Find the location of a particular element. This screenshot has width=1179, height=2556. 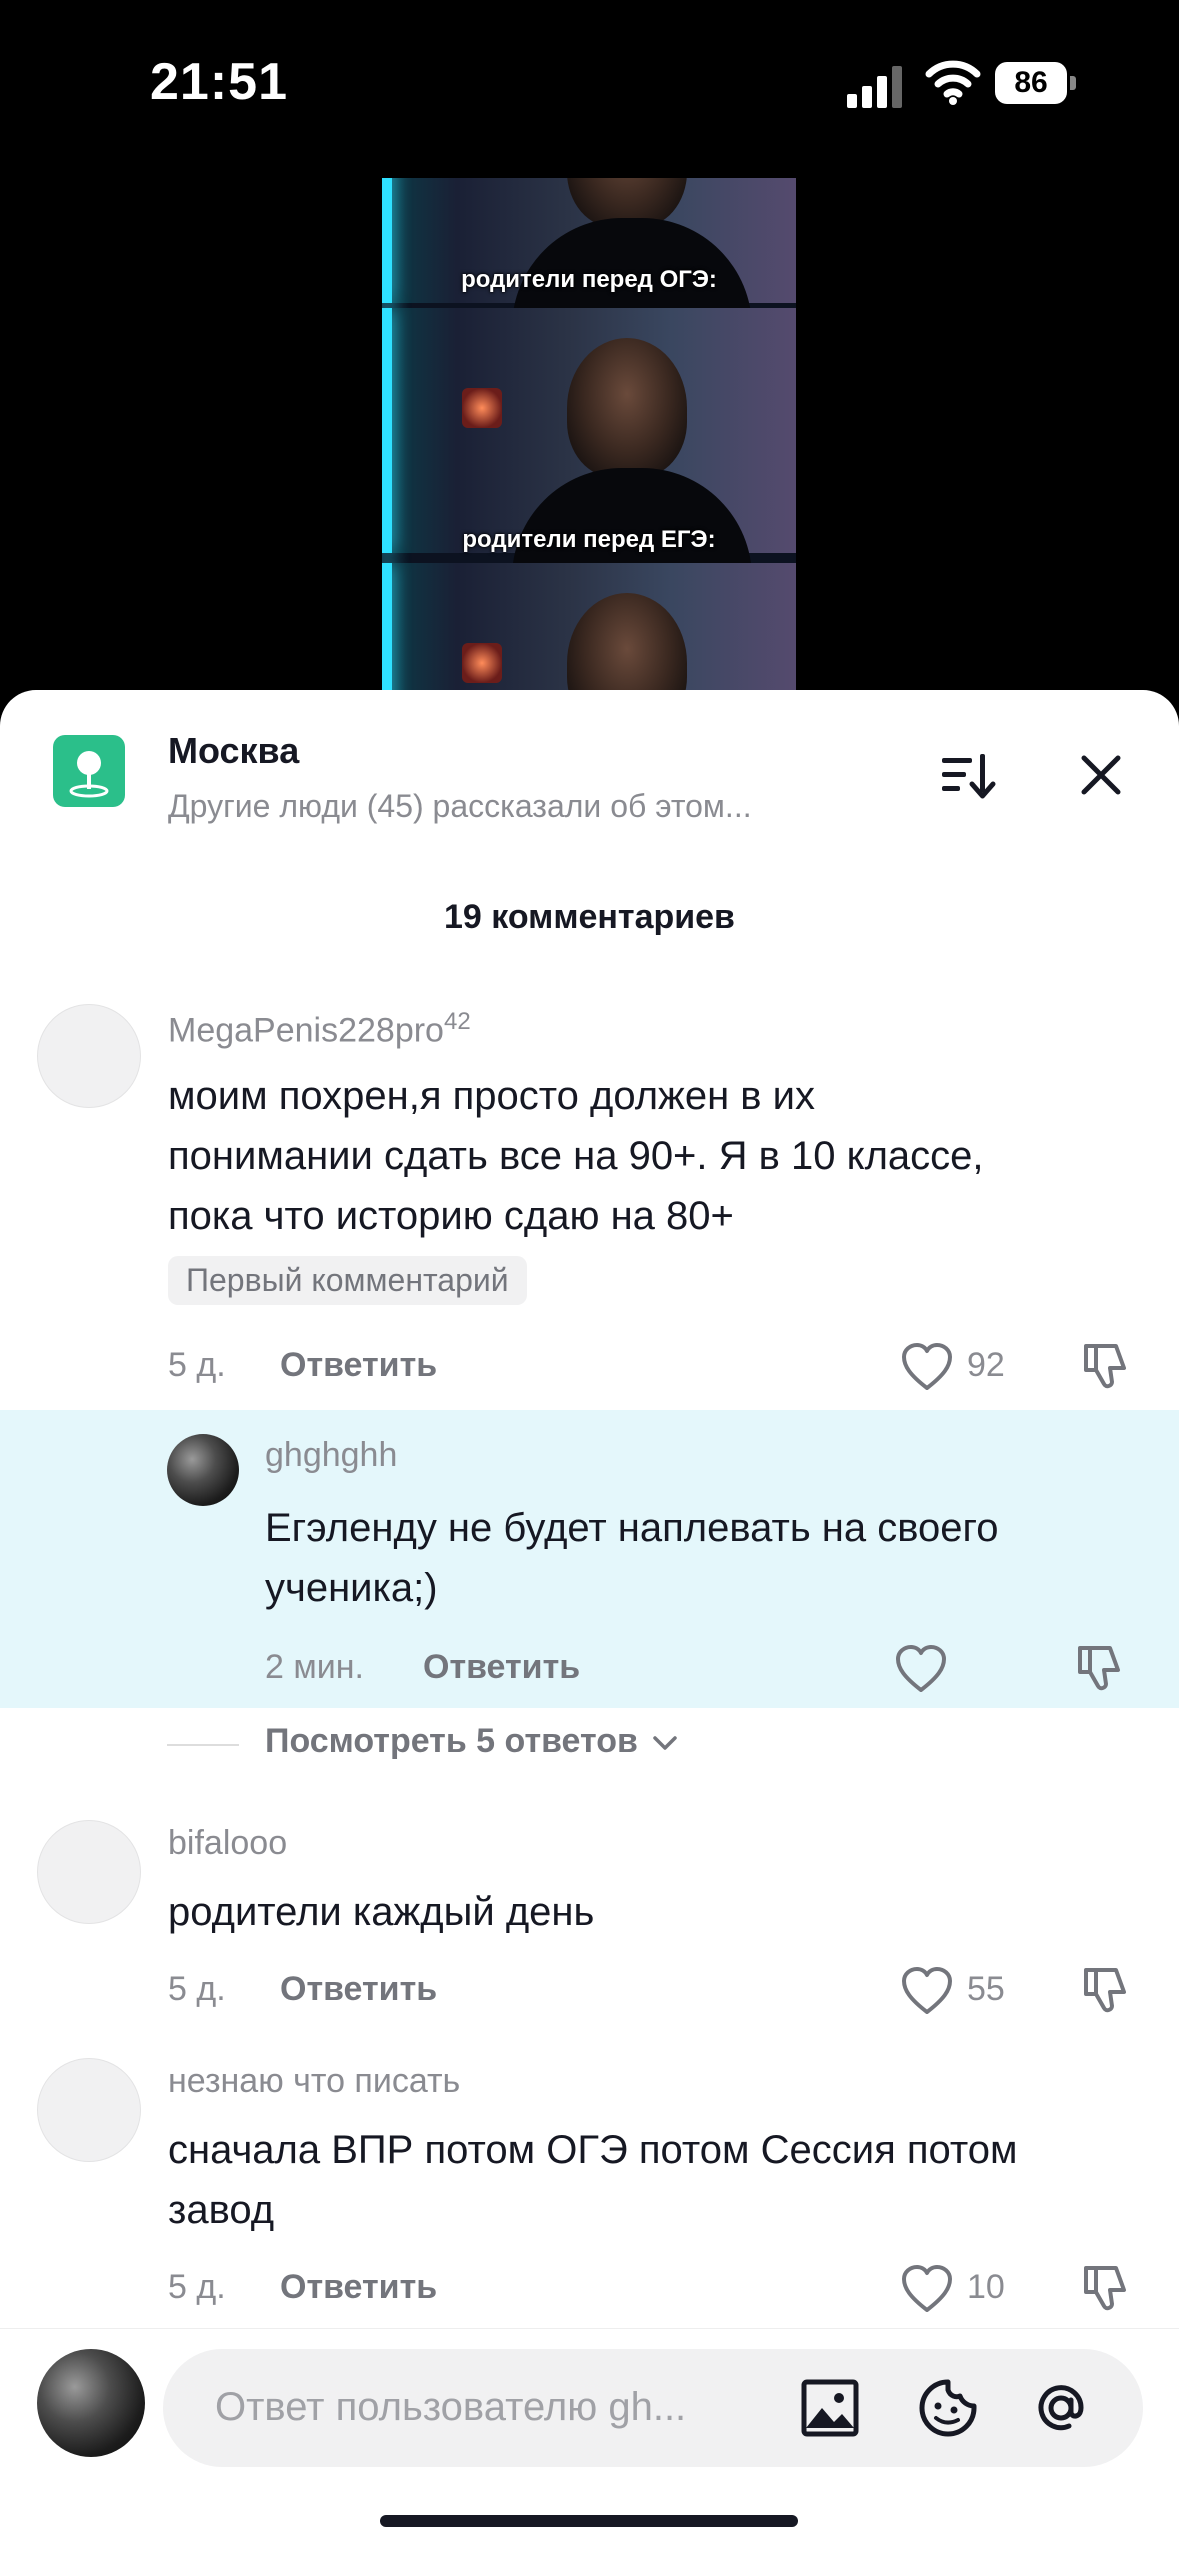

mention-icon is located at coordinates (1061, 2408).